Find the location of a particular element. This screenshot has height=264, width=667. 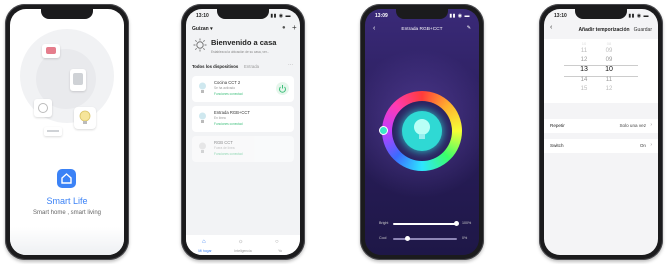

device-title: Entrada RGB+CCT is located at coordinates (422, 29).